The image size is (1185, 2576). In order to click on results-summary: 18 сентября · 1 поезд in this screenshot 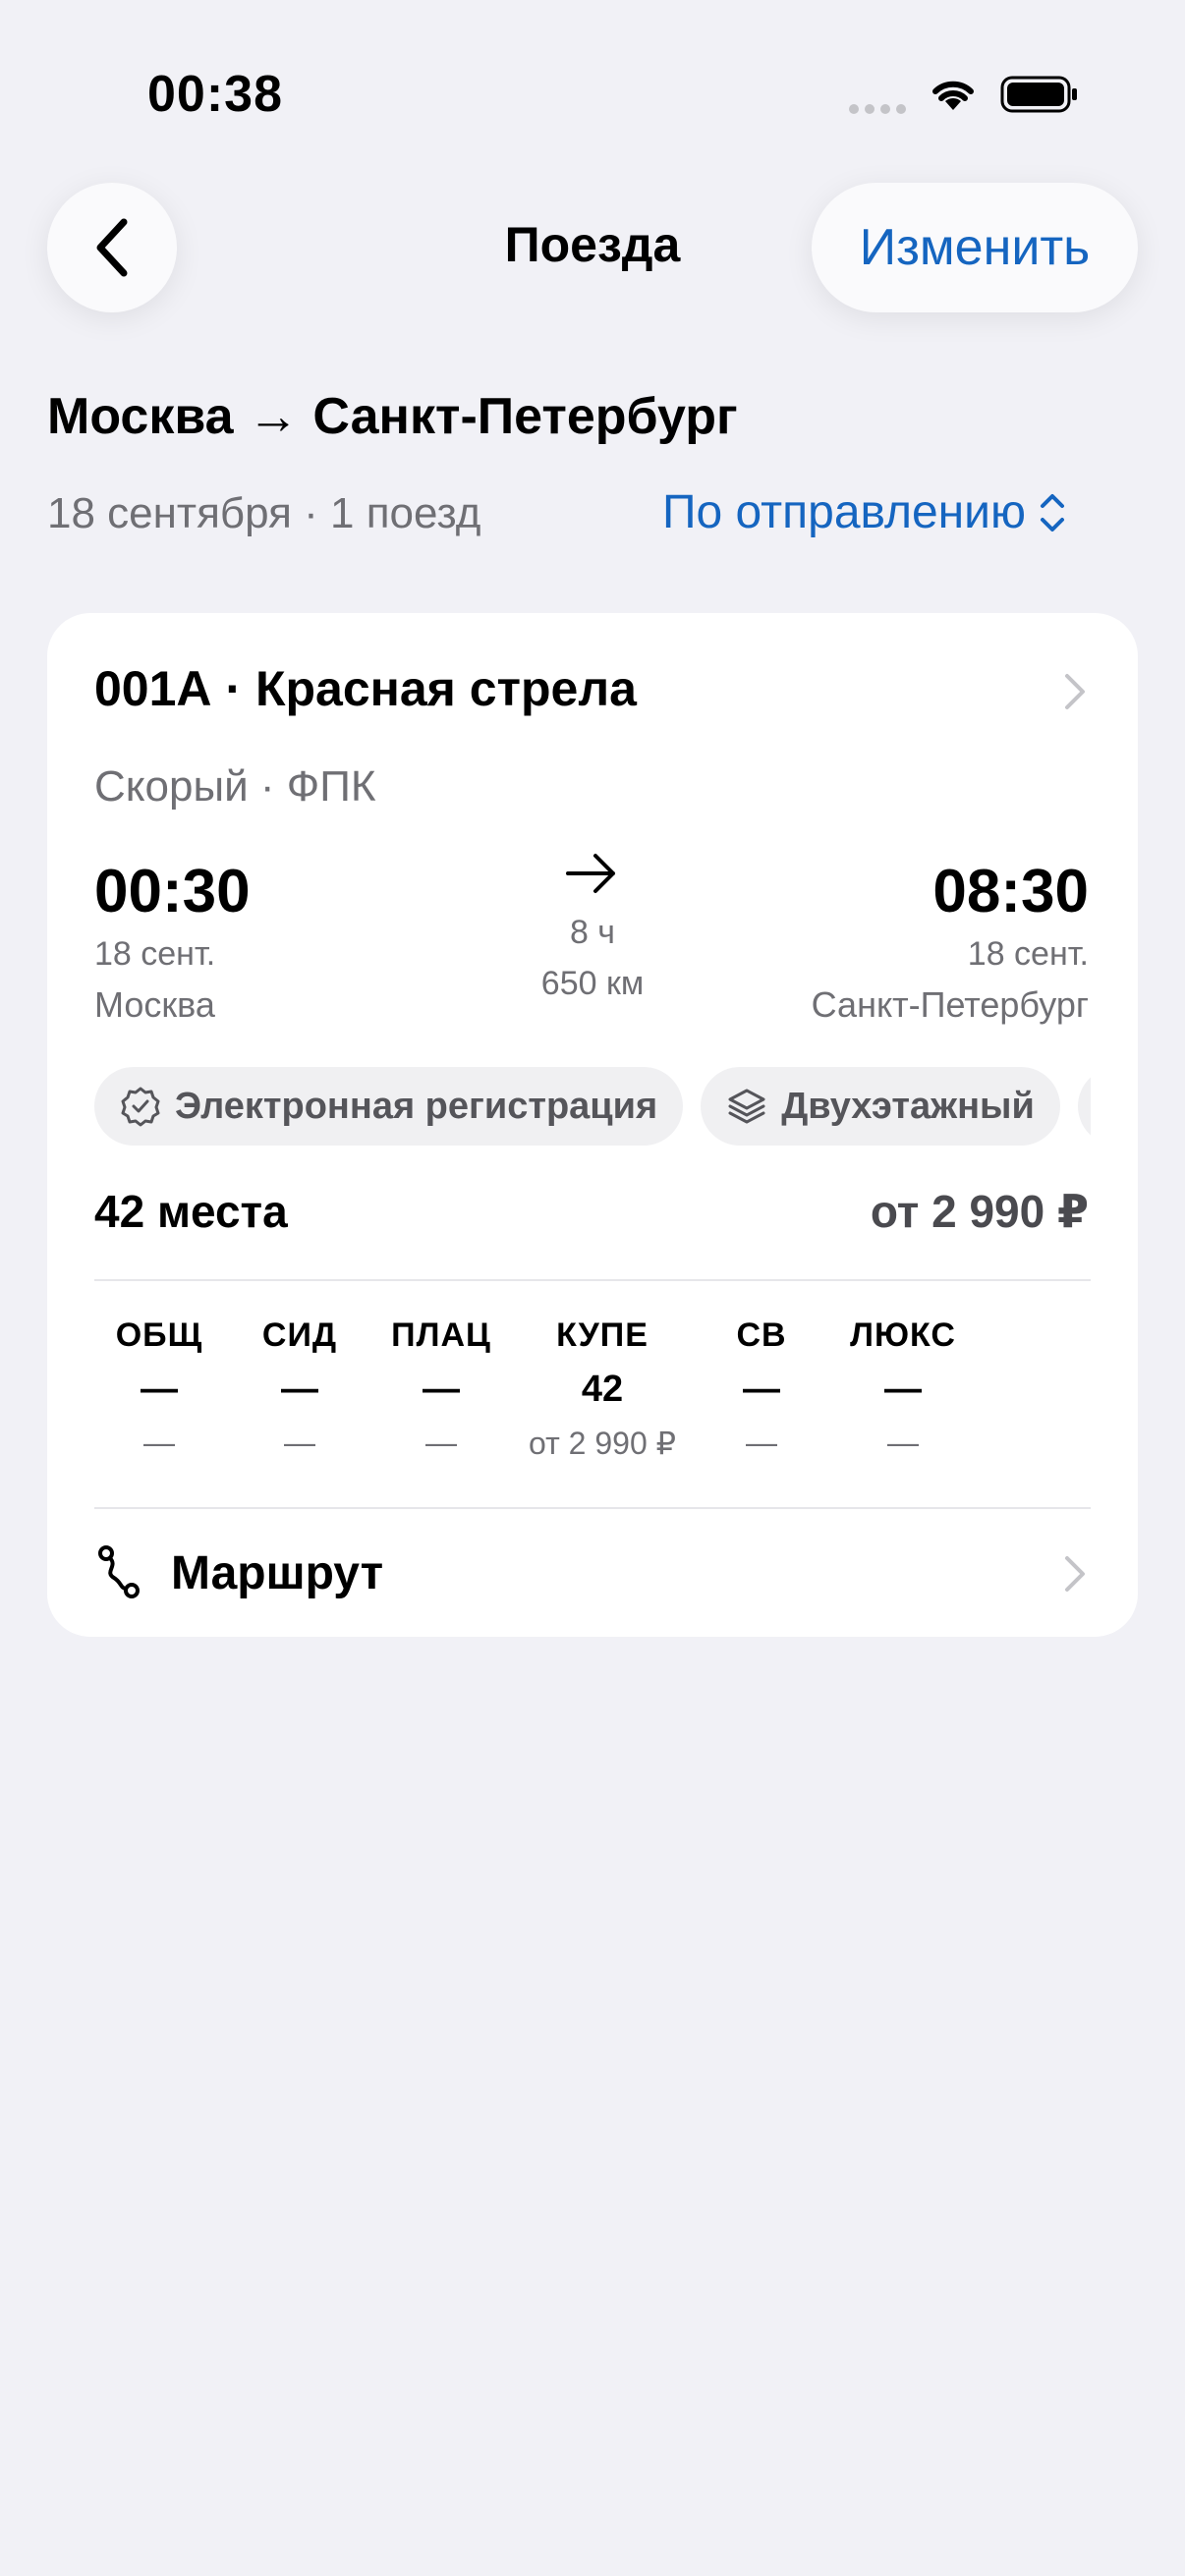, I will do `click(264, 513)`.